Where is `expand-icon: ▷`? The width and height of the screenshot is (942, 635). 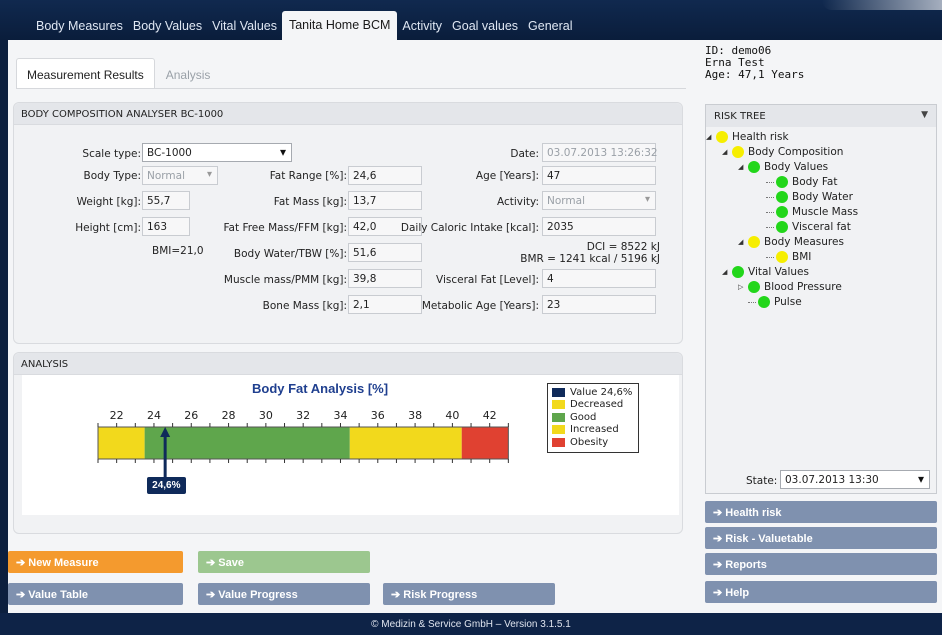 expand-icon: ▷ is located at coordinates (743, 287).